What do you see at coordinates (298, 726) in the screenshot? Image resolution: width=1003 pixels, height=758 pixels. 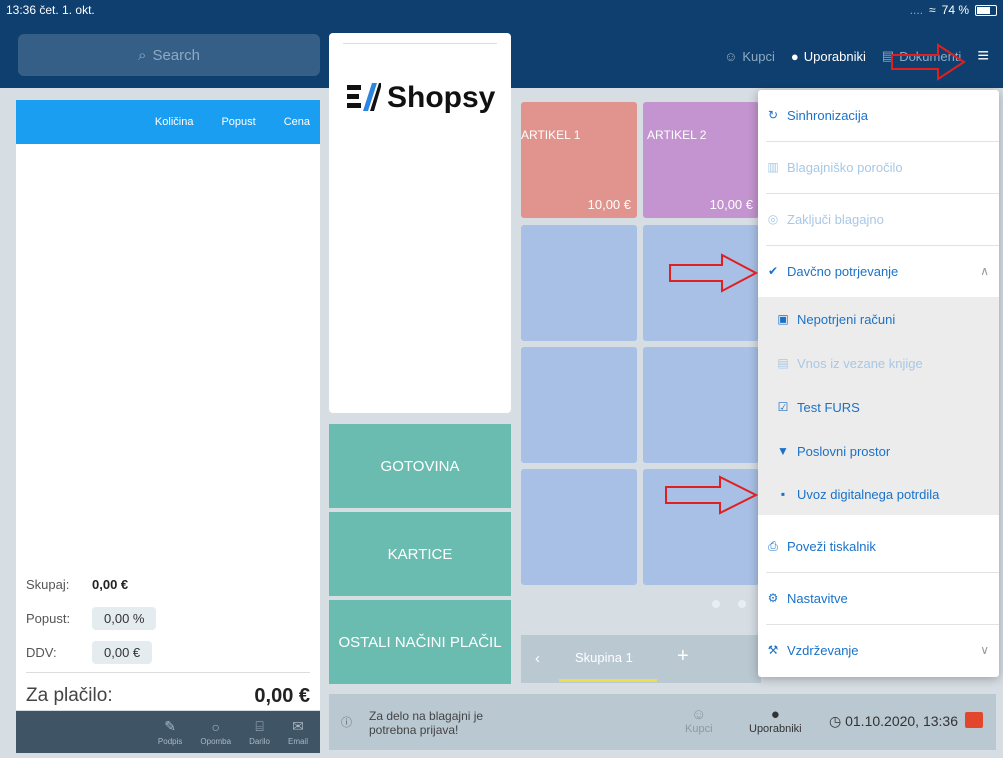 I see `envelope-icon: ✉` at bounding box center [298, 726].